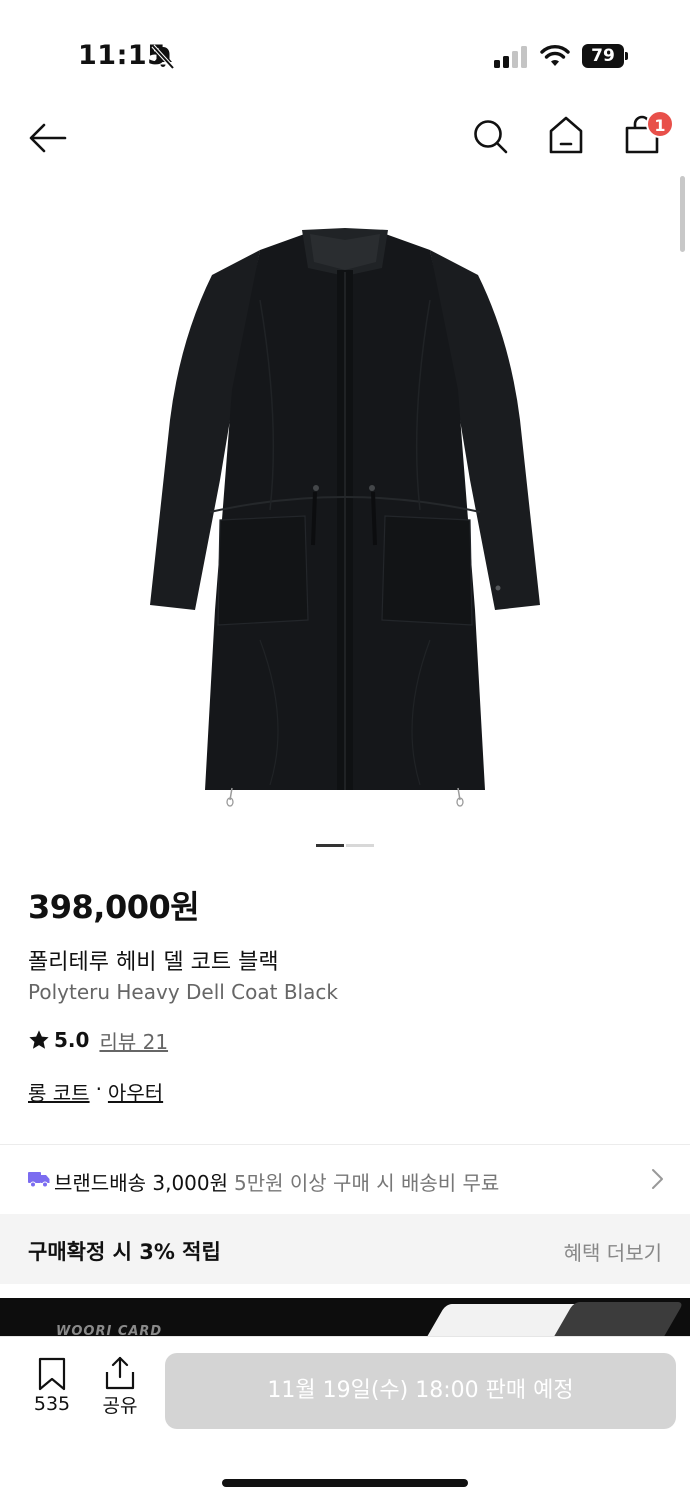 This screenshot has height=1500, width=690. Describe the element at coordinates (48, 138) in the screenshot. I see `back-arrow-icon` at that location.